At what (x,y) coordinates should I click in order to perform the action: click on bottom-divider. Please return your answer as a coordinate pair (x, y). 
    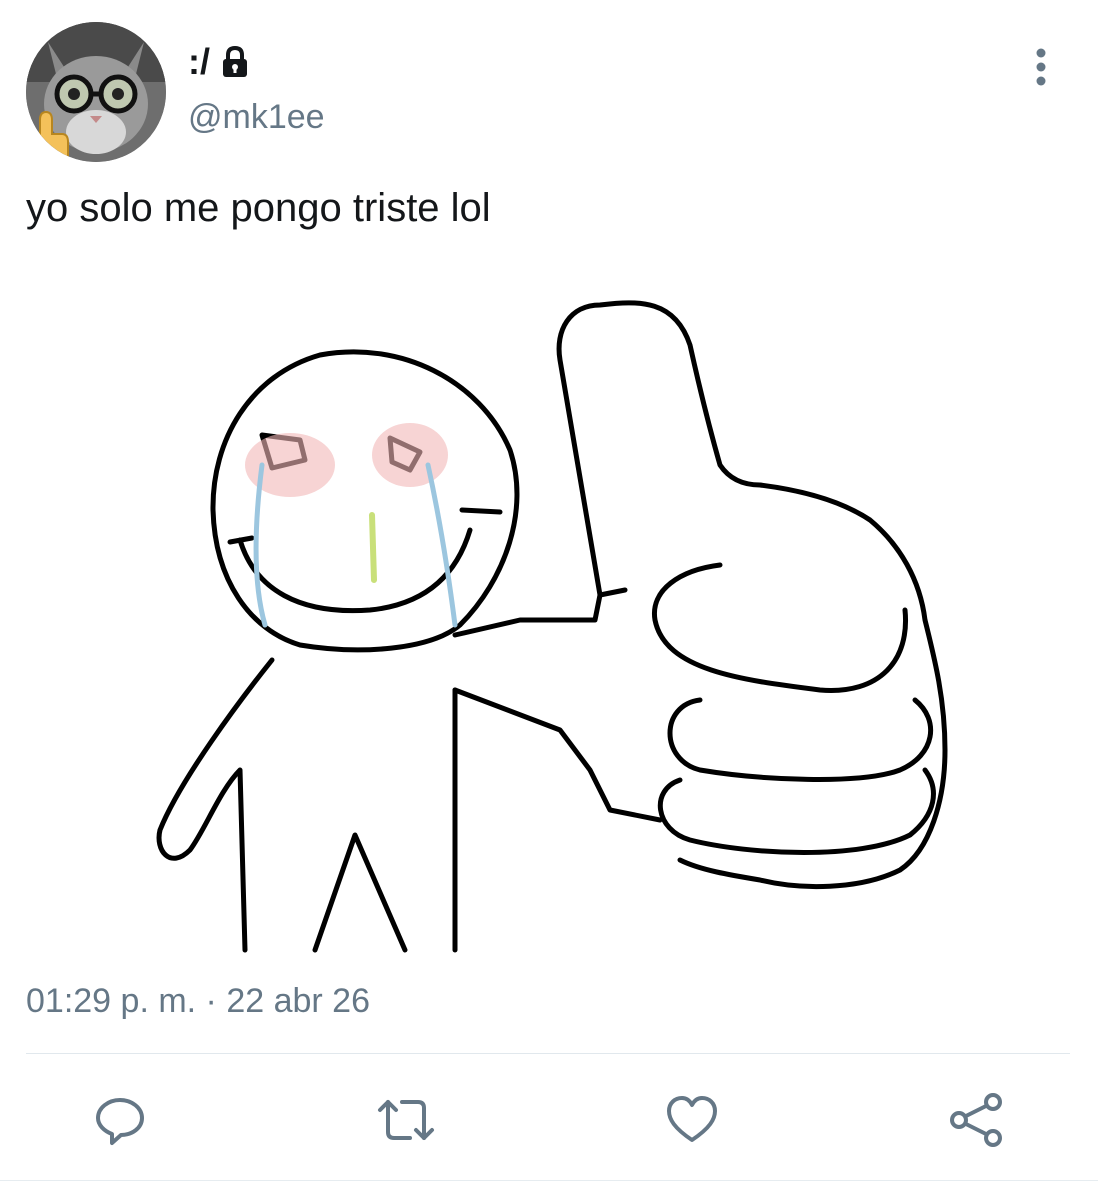
    Looking at the image, I should click on (549, 1180).